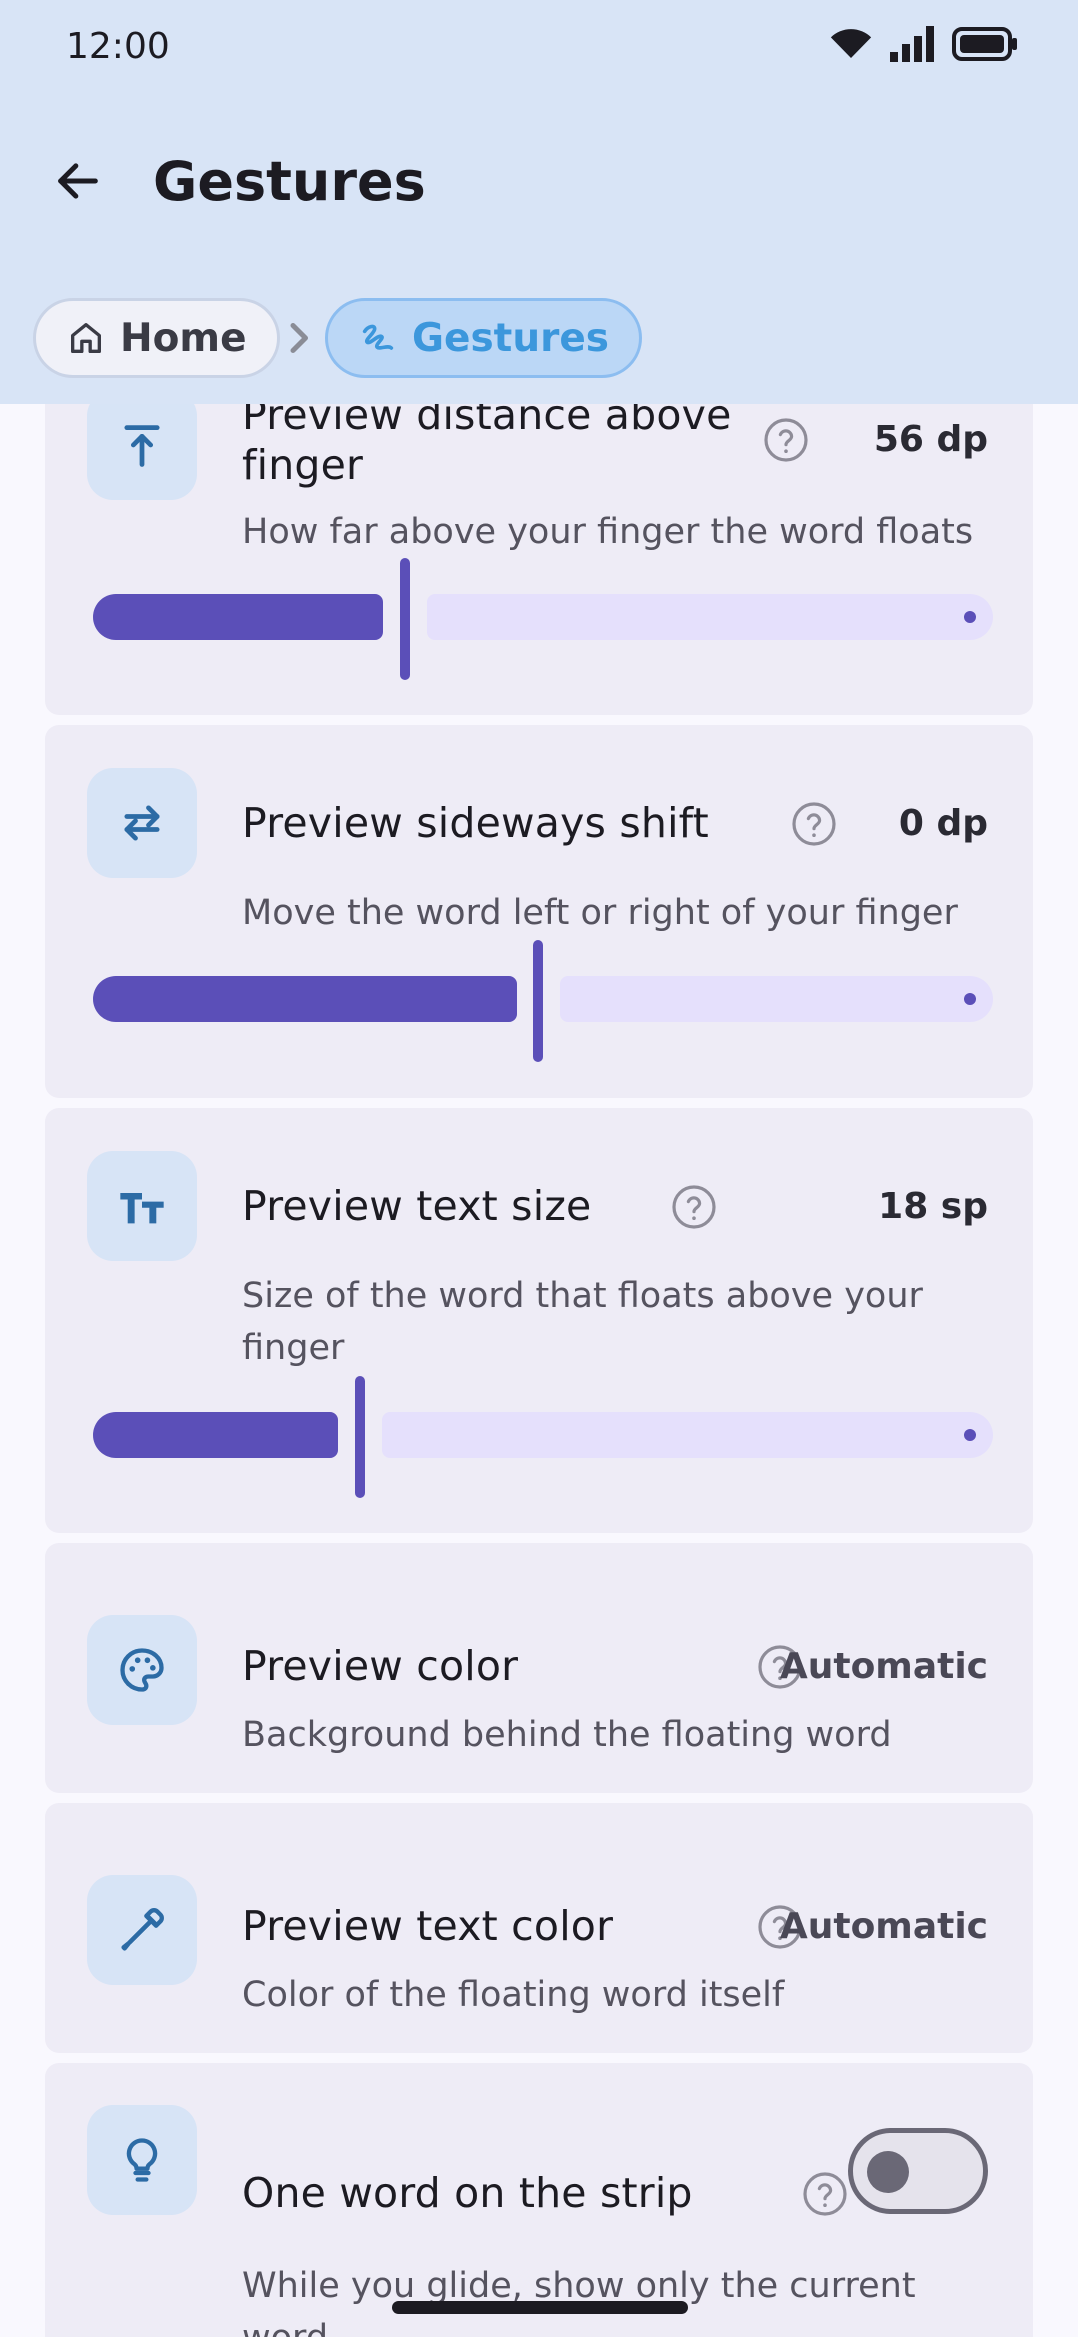  I want to click on swap-horizontal-icon, so click(142, 823).